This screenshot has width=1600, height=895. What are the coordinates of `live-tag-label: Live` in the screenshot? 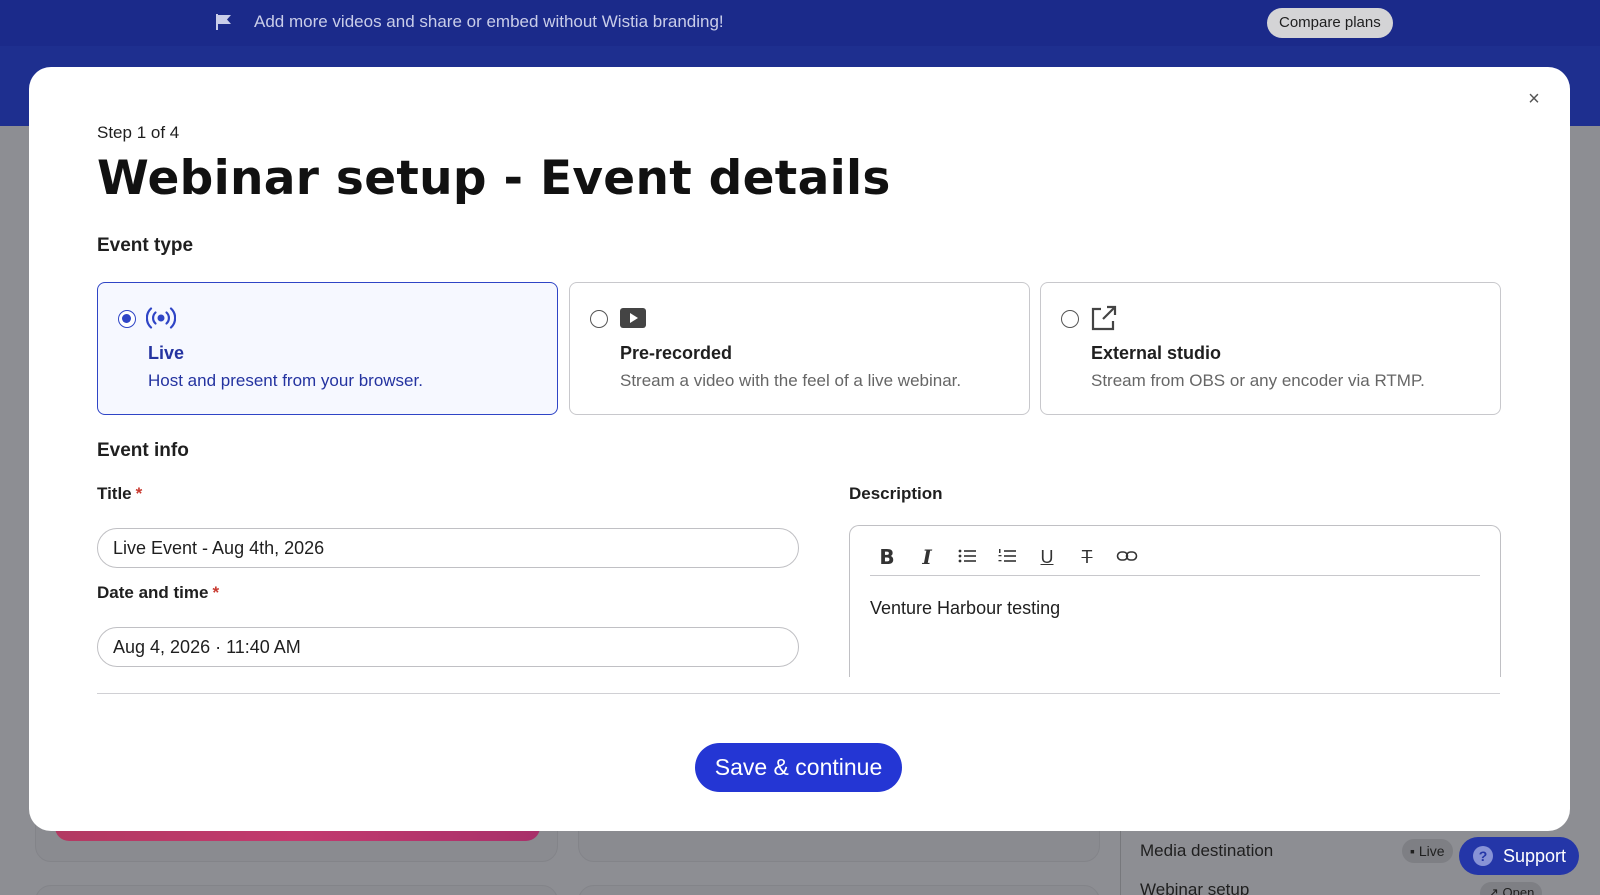 It's located at (1431, 851).